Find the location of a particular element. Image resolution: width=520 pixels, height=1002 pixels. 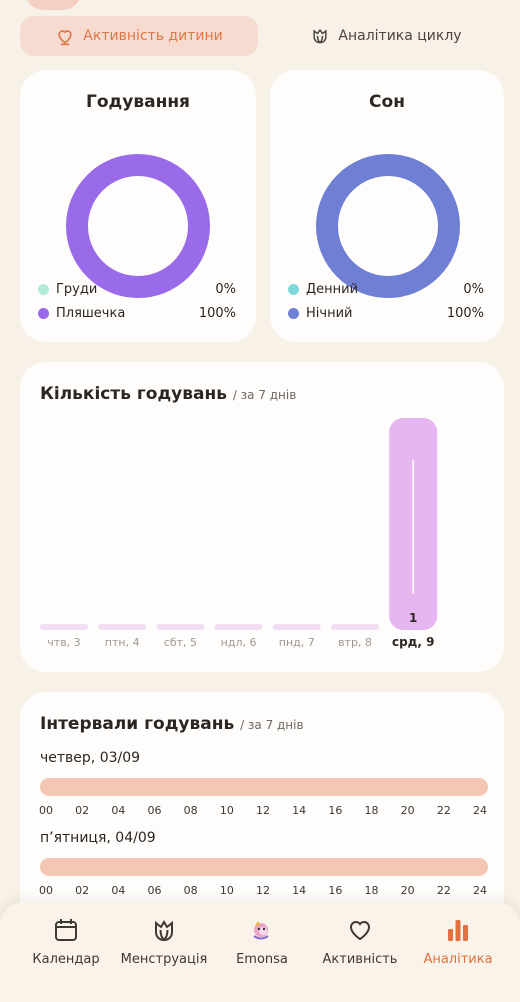

feeding-count-tick-label: чтв, 3 is located at coordinates (63, 642).